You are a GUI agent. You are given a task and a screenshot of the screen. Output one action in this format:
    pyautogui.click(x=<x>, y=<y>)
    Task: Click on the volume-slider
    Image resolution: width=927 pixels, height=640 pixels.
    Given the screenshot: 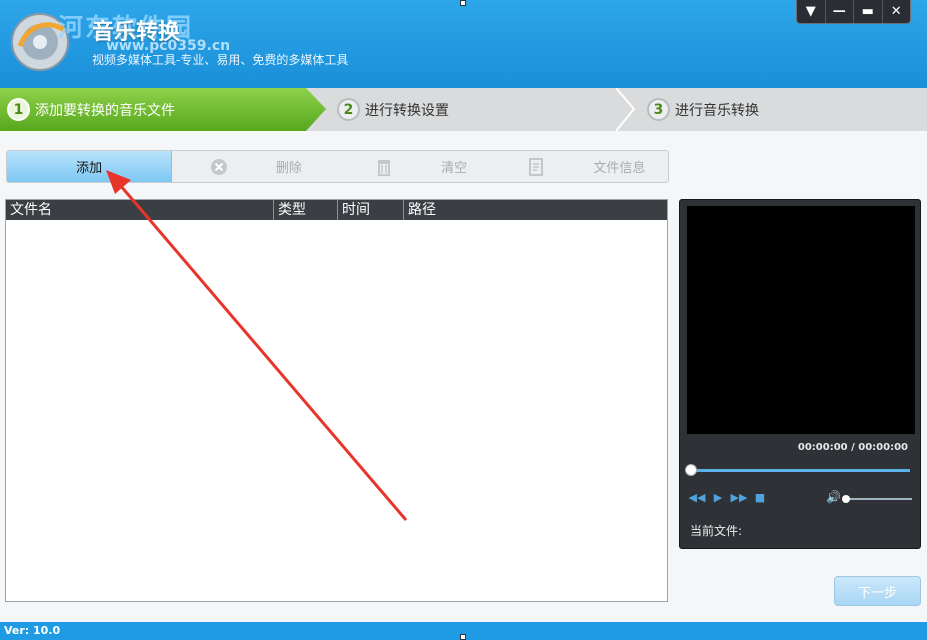 What is the action you would take?
    pyautogui.click(x=878, y=499)
    